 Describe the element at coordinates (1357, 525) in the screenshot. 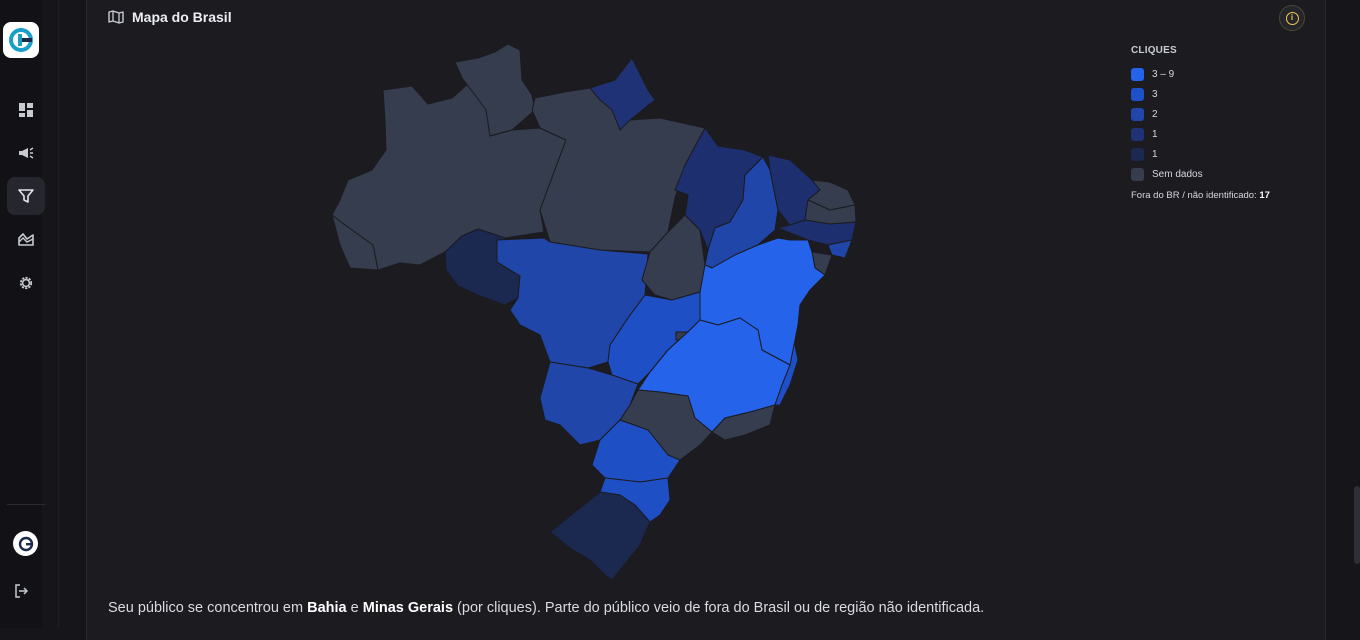

I see `page-scrollbar` at that location.